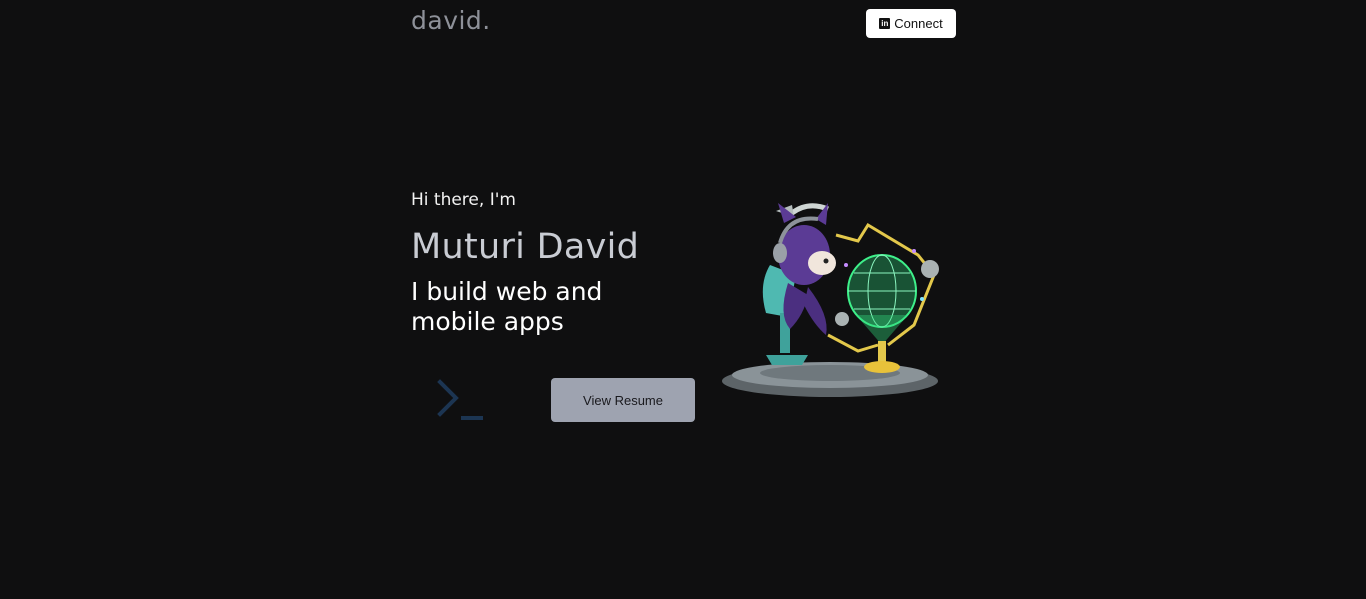 The height and width of the screenshot is (599, 1366). I want to click on octocat-hologram-illustration, so click(830, 300).